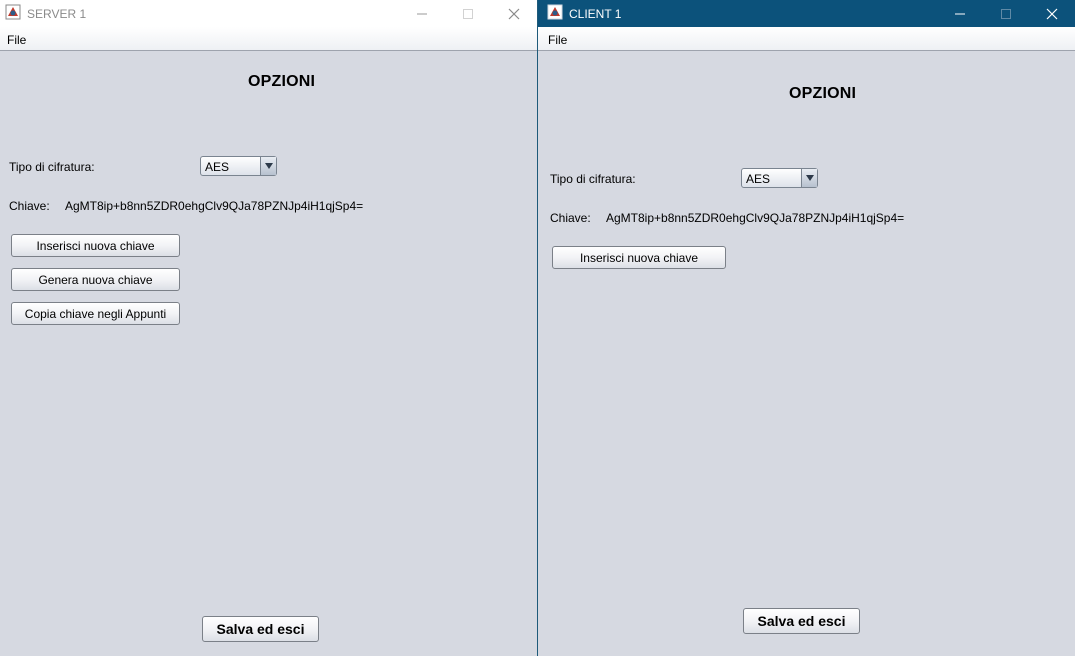 This screenshot has width=1075, height=656. What do you see at coordinates (806, 39) in the screenshot?
I see `client-menubar: File` at bounding box center [806, 39].